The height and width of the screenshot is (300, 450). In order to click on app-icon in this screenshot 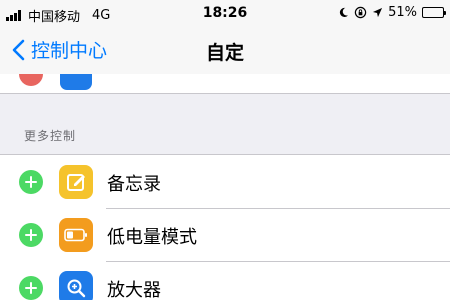, I will do `click(76, 82)`.